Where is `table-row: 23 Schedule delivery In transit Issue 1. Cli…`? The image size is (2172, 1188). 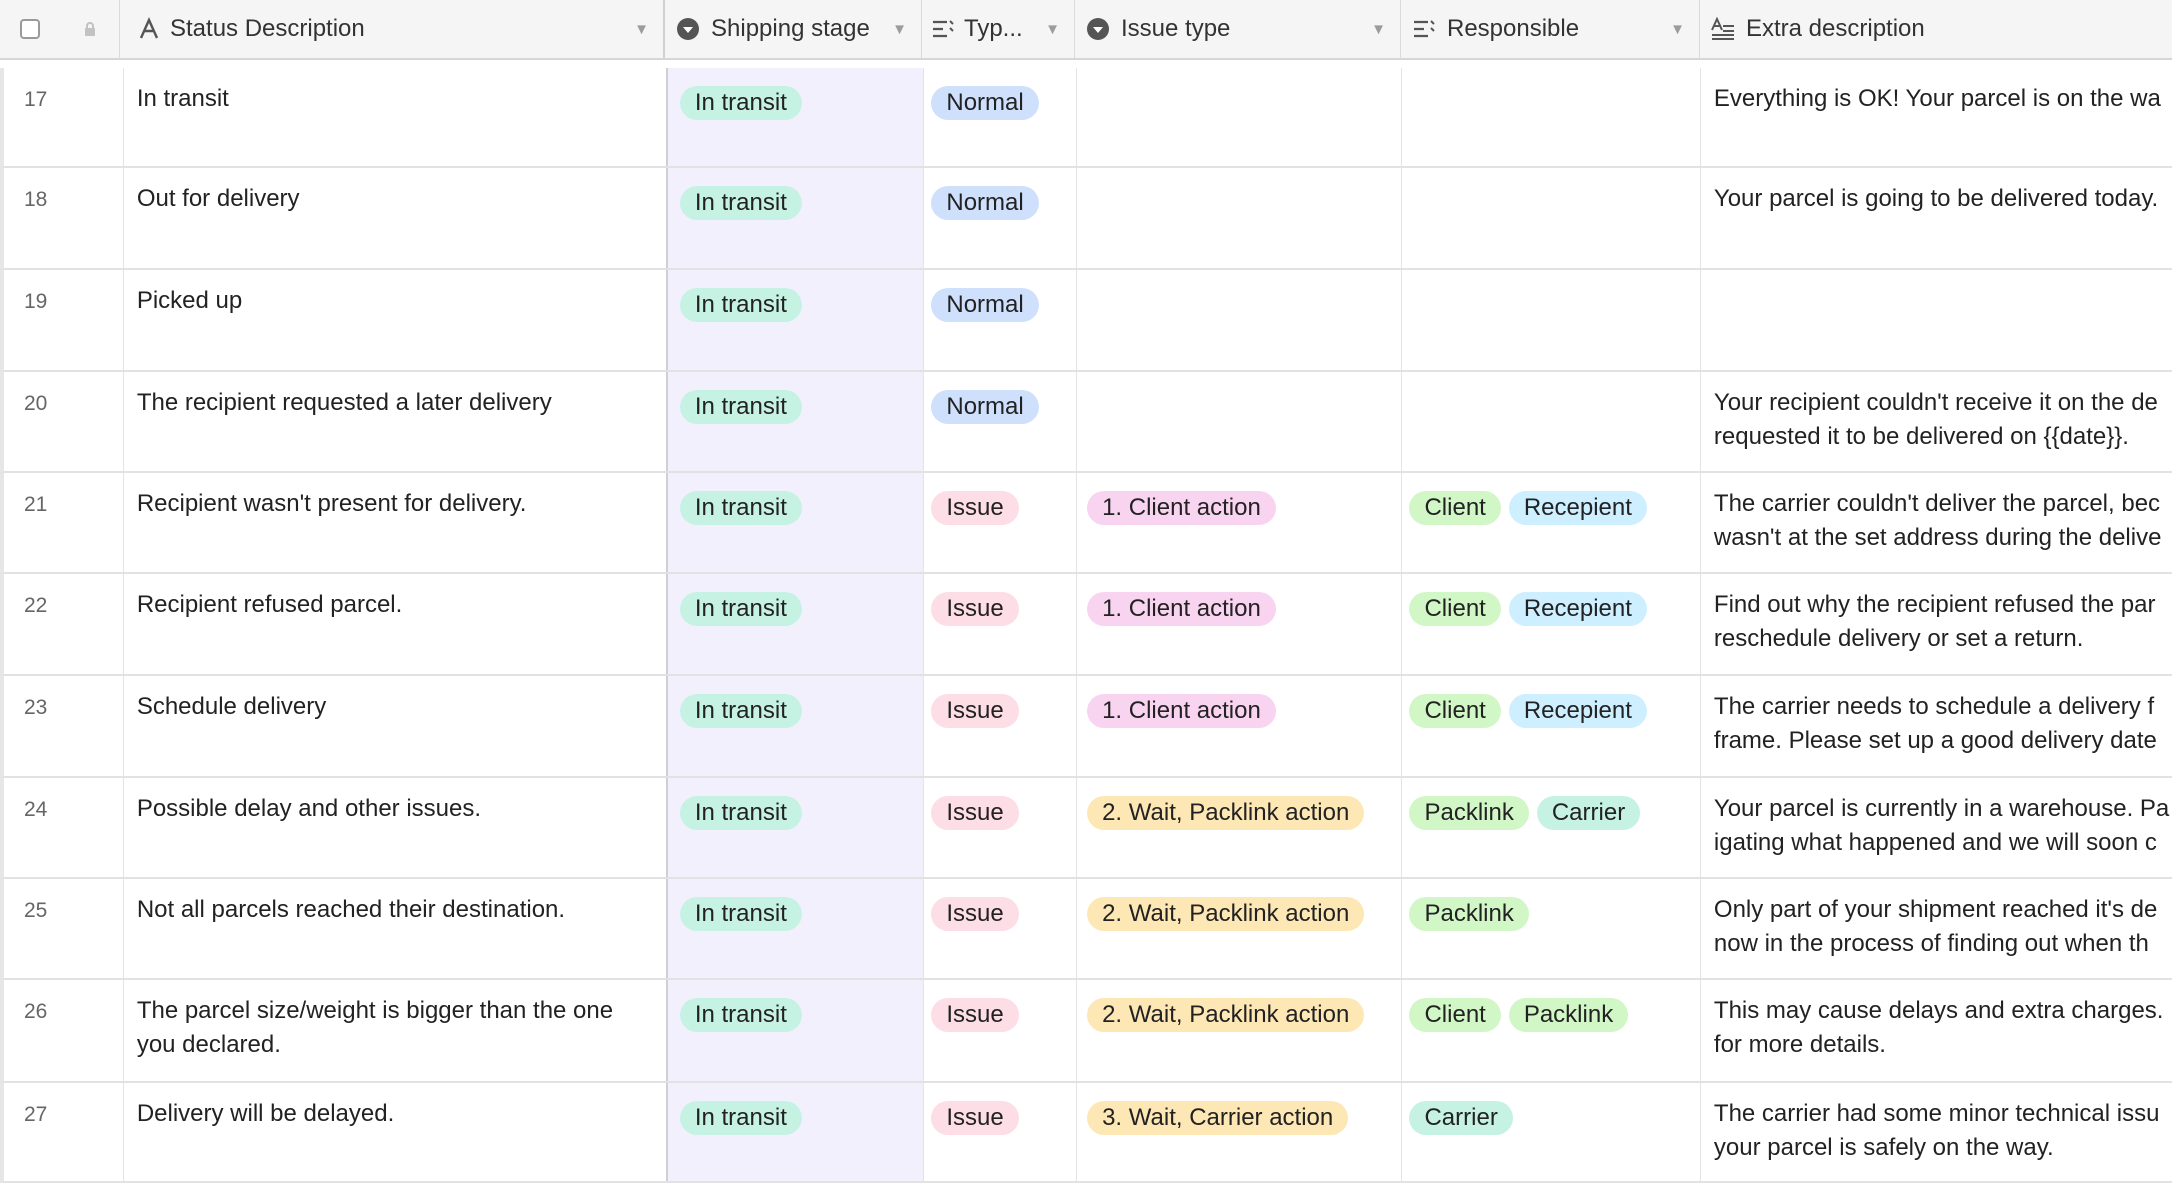 table-row: 23 Schedule delivery In transit Issue 1. Cli… is located at coordinates (1086, 727).